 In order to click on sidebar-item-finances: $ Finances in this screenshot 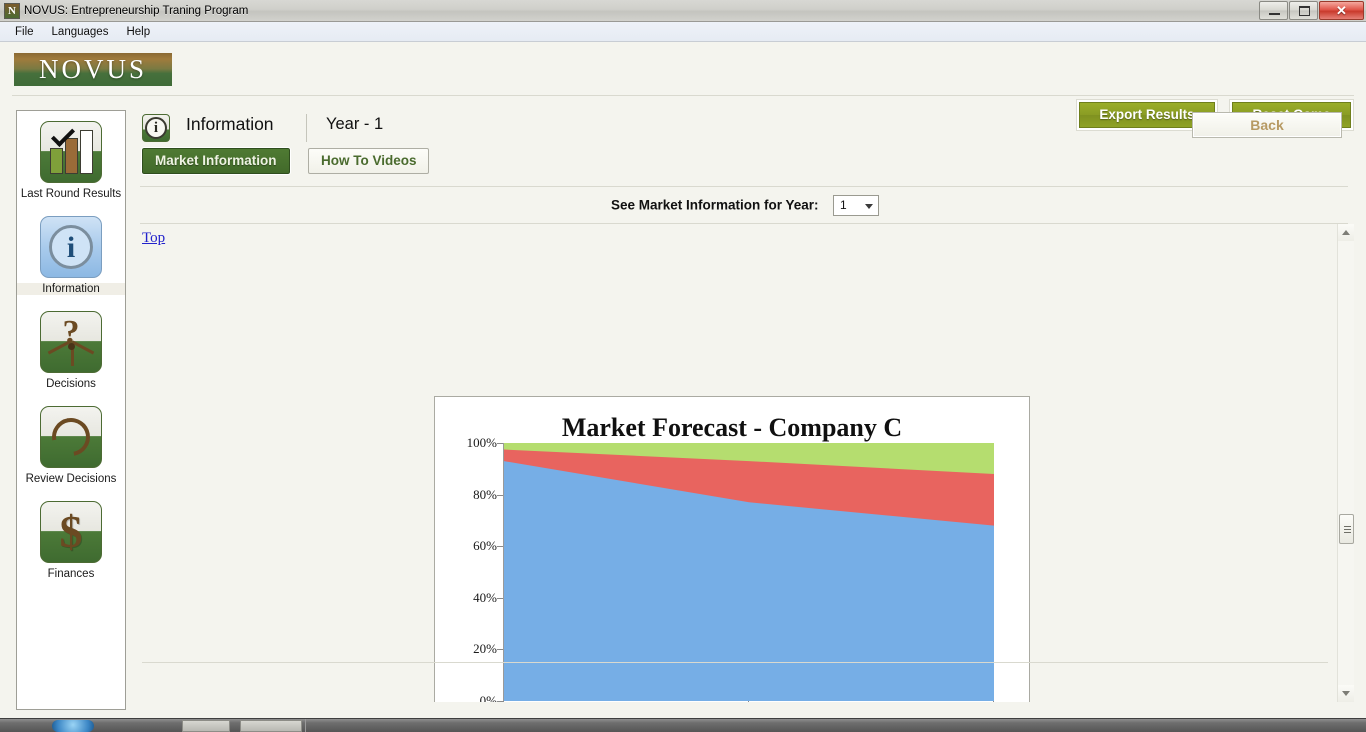, I will do `click(71, 538)`.